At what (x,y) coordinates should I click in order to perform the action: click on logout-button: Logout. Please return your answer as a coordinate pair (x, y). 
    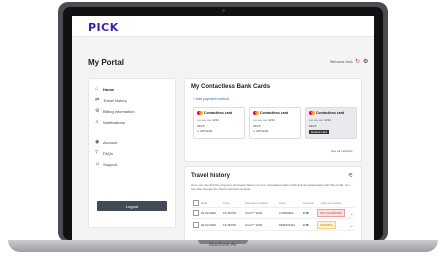
    Looking at the image, I should click on (132, 206).